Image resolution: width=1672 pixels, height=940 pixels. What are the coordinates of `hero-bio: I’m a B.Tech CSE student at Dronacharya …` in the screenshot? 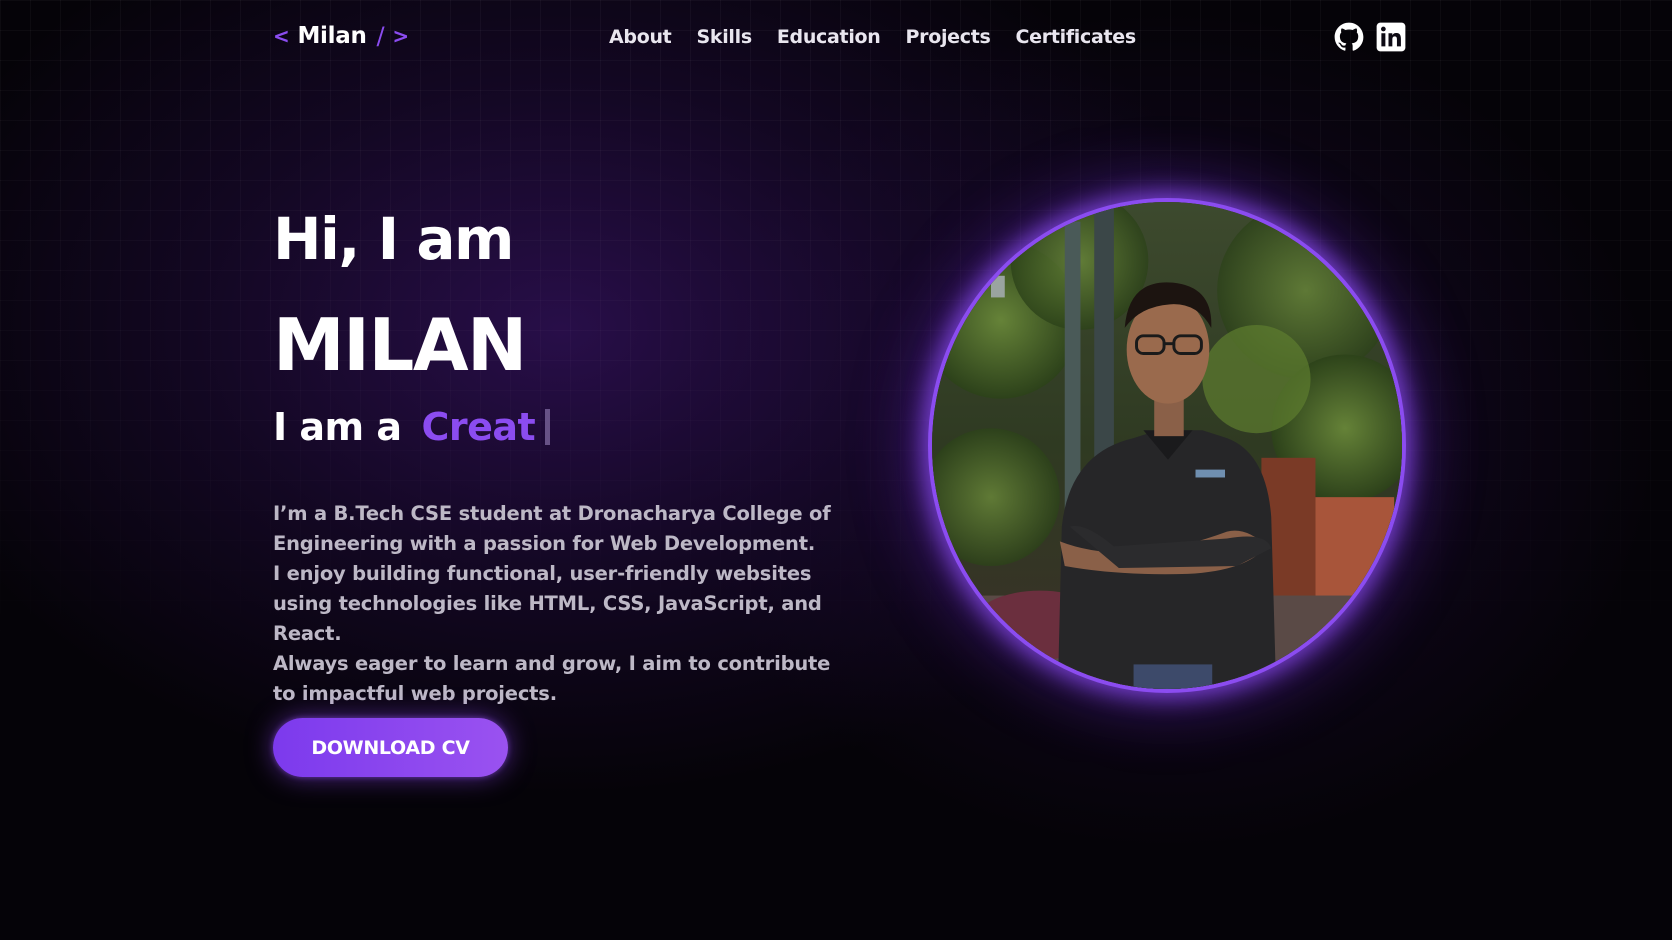 It's located at (563, 604).